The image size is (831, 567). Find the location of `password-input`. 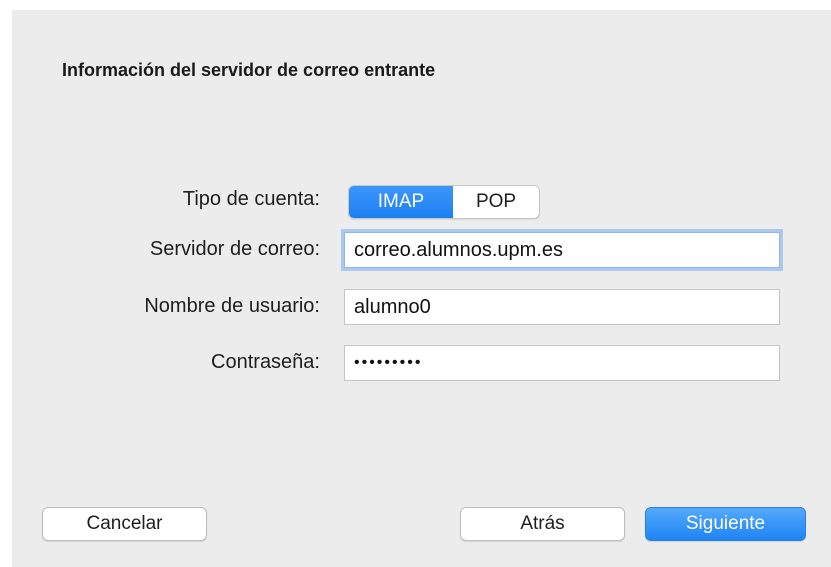

password-input is located at coordinates (562, 363).